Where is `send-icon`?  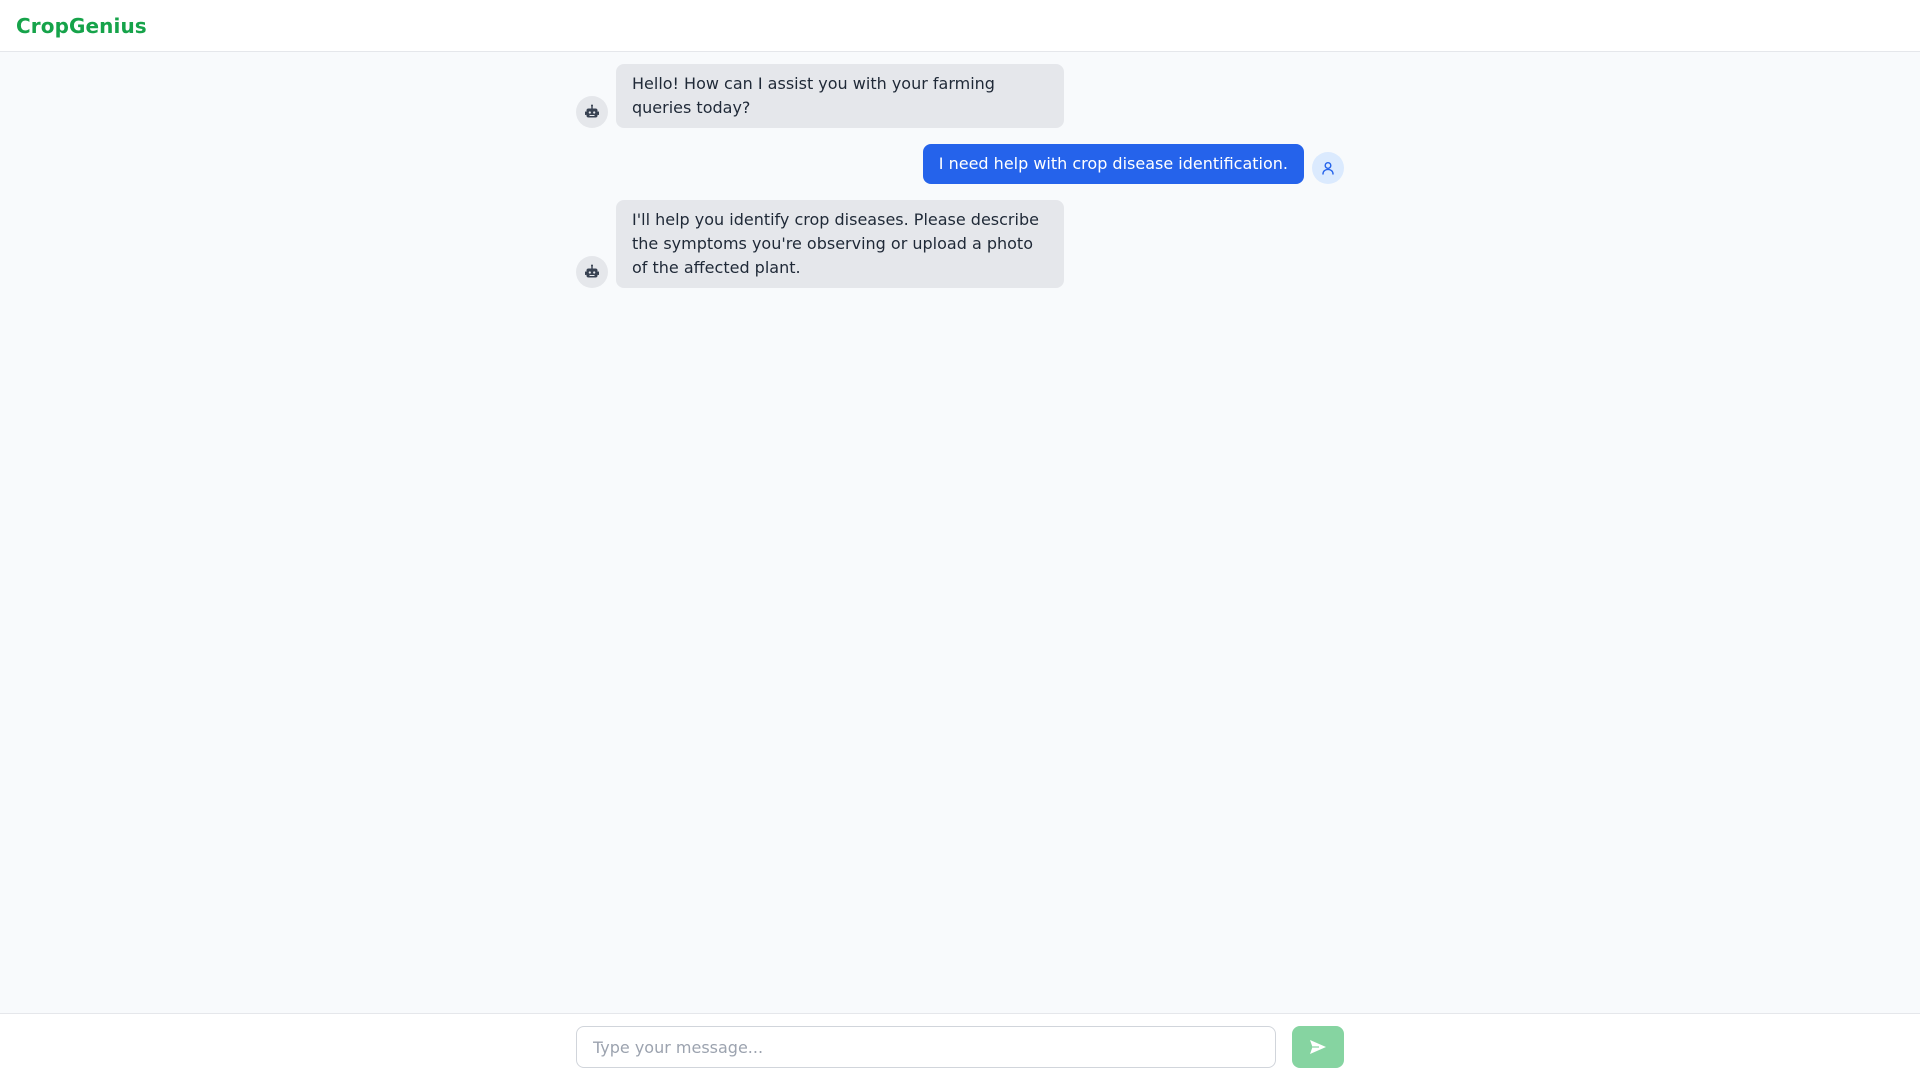 send-icon is located at coordinates (1318, 1047).